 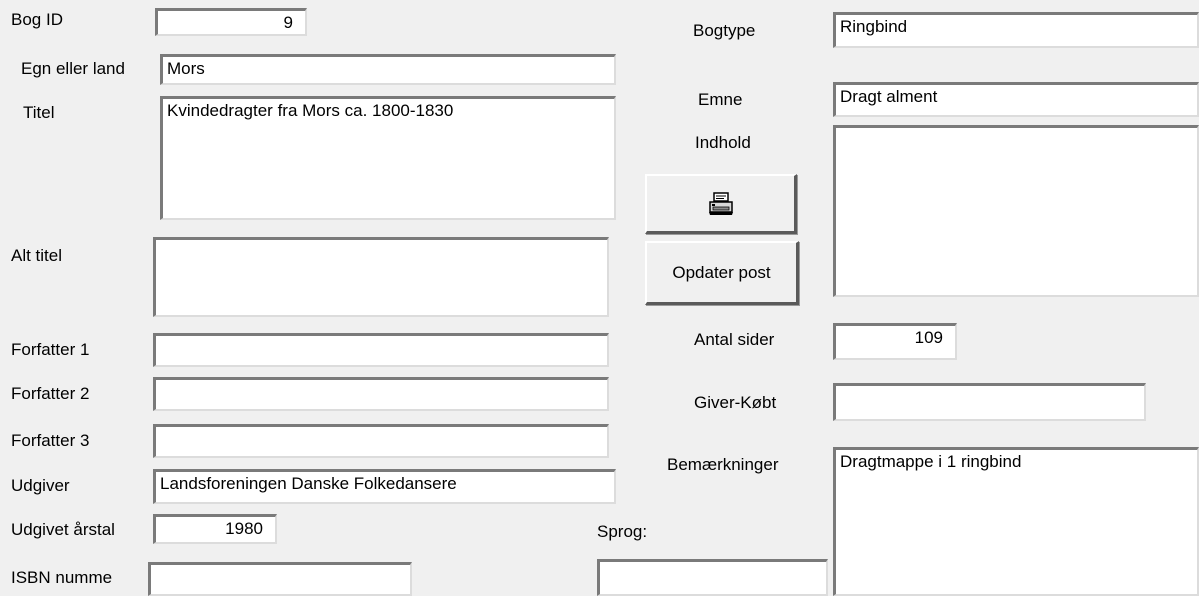 I want to click on giver-koebt-field, so click(x=989, y=402).